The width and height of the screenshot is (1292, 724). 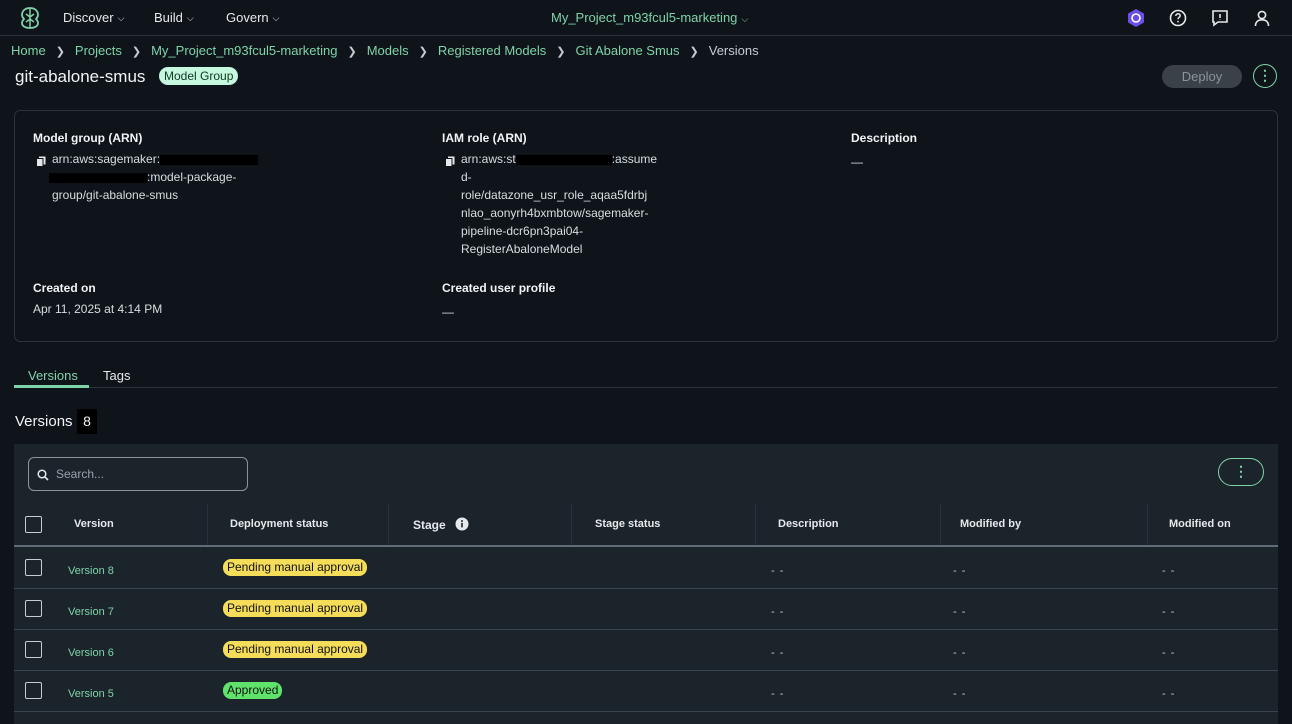 What do you see at coordinates (990, 524) in the screenshot?
I see `column-header-modified-by: Modified by` at bounding box center [990, 524].